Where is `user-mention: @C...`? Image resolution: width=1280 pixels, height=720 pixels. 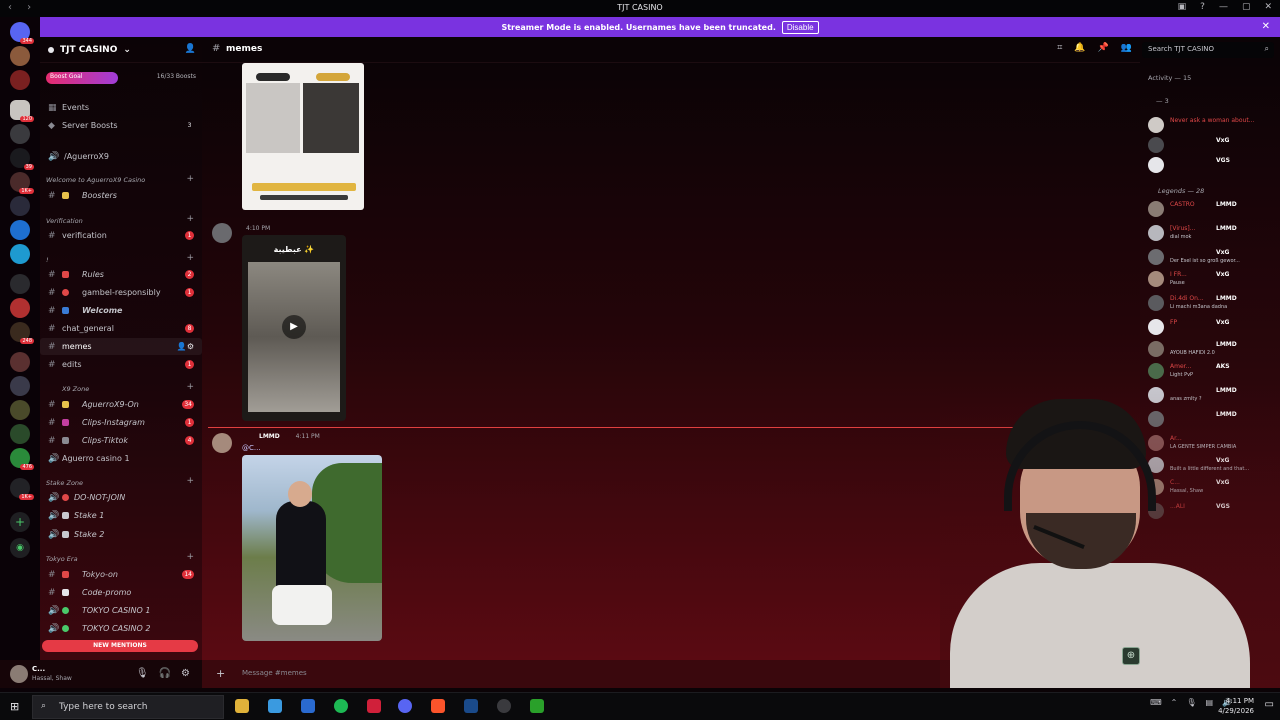
user-mention: @C... is located at coordinates (251, 448).